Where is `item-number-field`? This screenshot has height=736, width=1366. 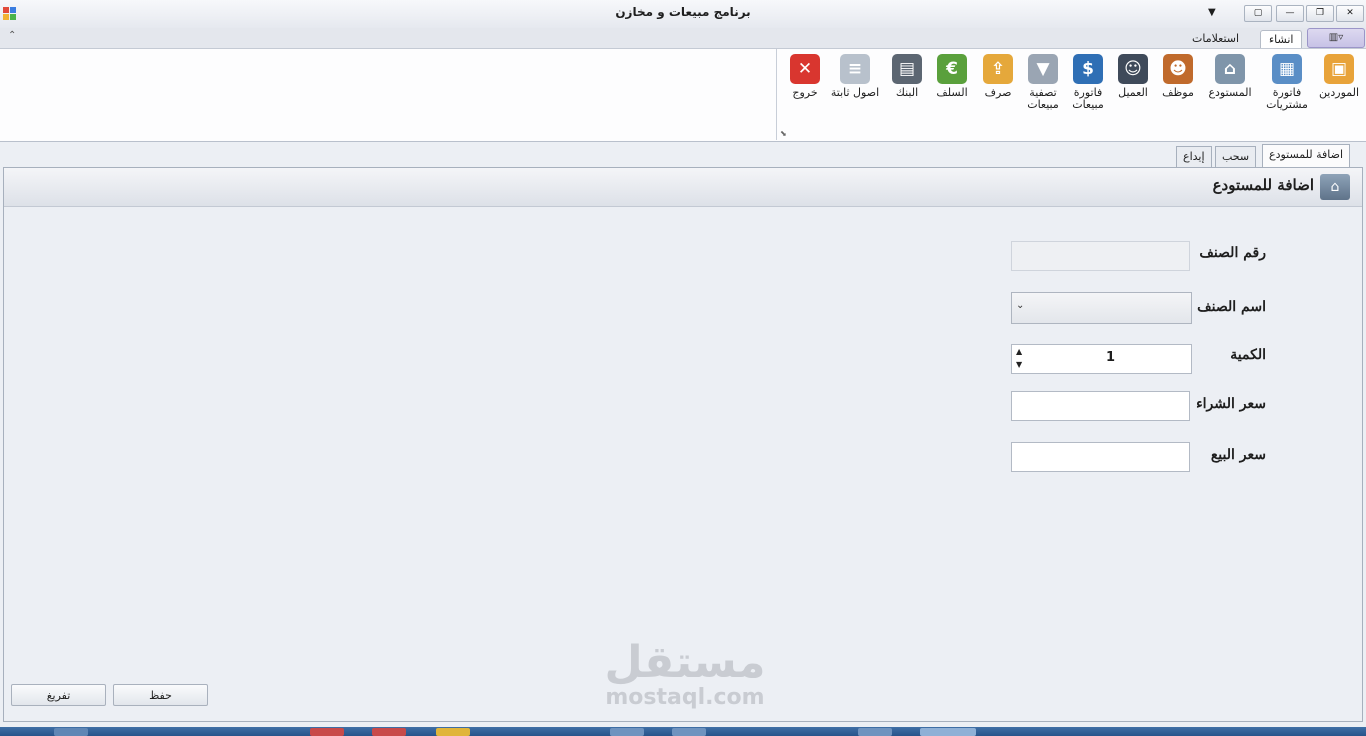 item-number-field is located at coordinates (1100, 256).